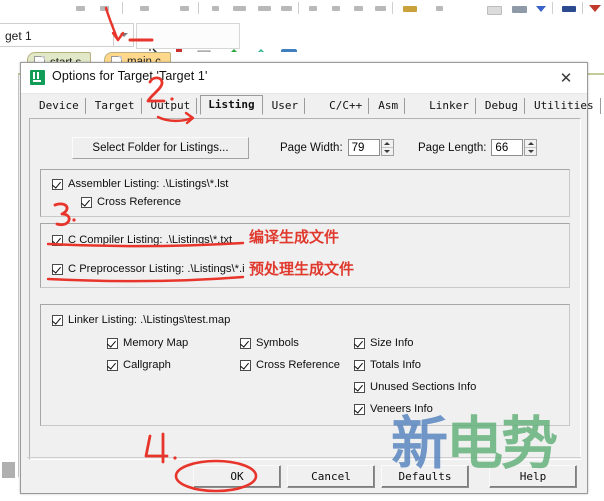  I want to click on caret-down-icon, so click(595, 8).